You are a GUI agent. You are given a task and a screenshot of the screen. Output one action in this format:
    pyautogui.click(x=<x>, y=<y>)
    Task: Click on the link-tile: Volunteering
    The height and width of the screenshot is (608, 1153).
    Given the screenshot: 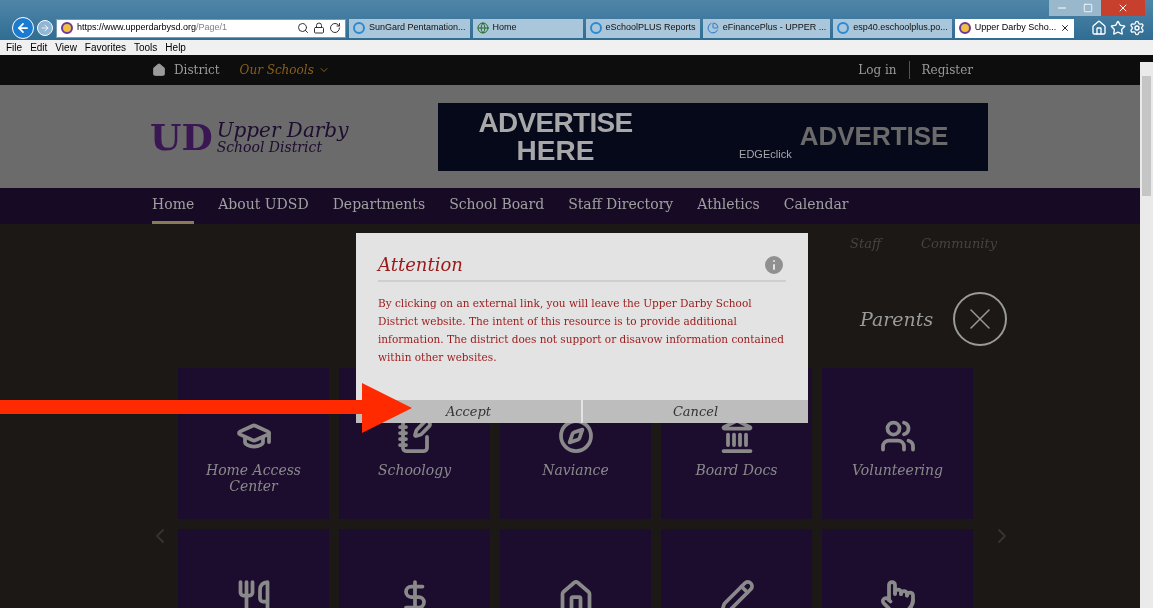 What is the action you would take?
    pyautogui.click(x=897, y=443)
    